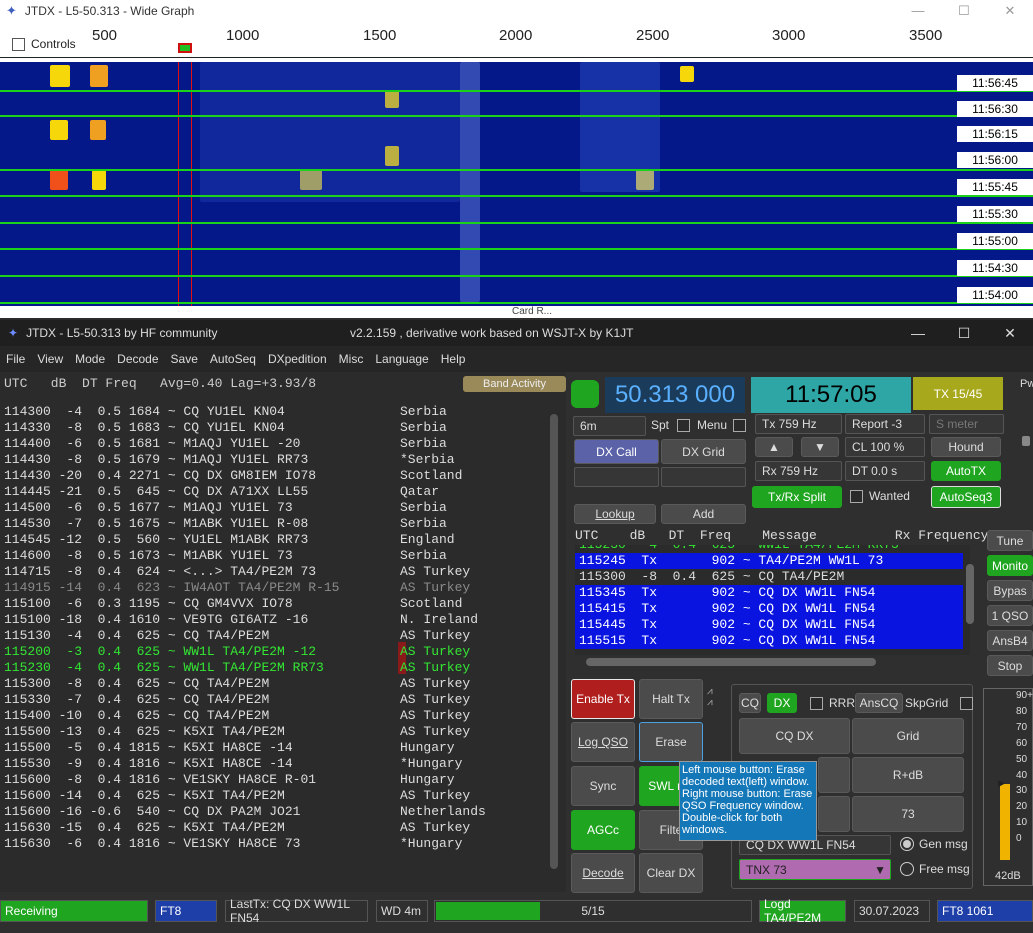 The width and height of the screenshot is (1033, 933). Describe the element at coordinates (603, 830) in the screenshot. I see `agcc-button: AGCc` at that location.